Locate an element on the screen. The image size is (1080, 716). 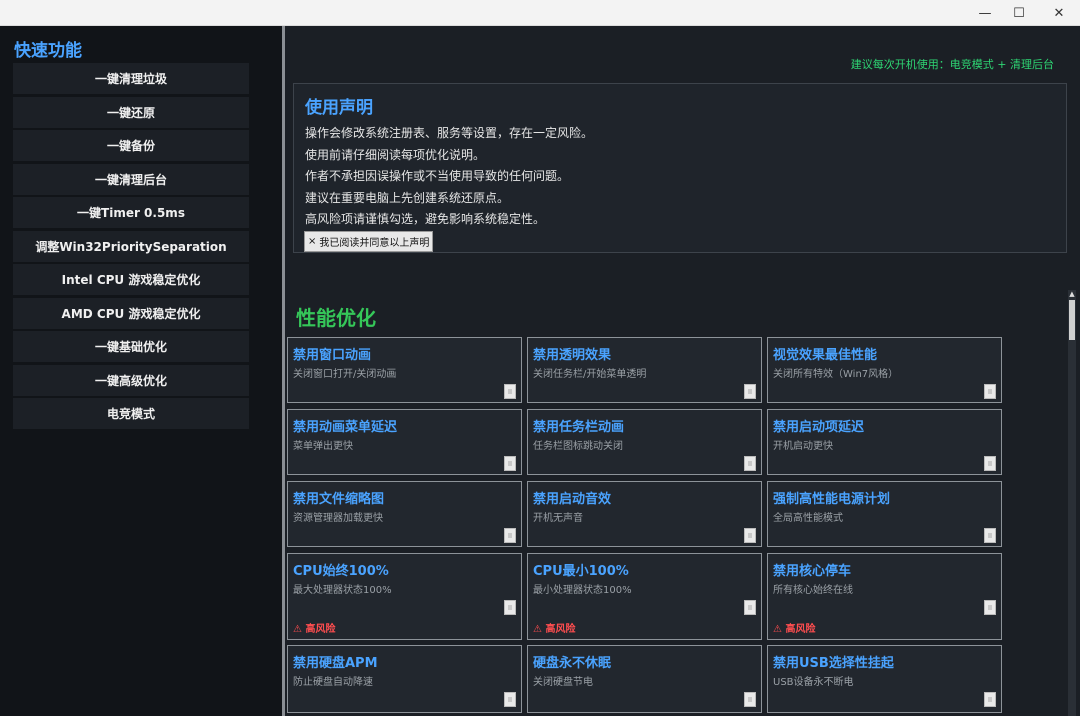
option-card: 禁用动画菜单延迟 菜单弹出更快 is located at coordinates (404, 442).